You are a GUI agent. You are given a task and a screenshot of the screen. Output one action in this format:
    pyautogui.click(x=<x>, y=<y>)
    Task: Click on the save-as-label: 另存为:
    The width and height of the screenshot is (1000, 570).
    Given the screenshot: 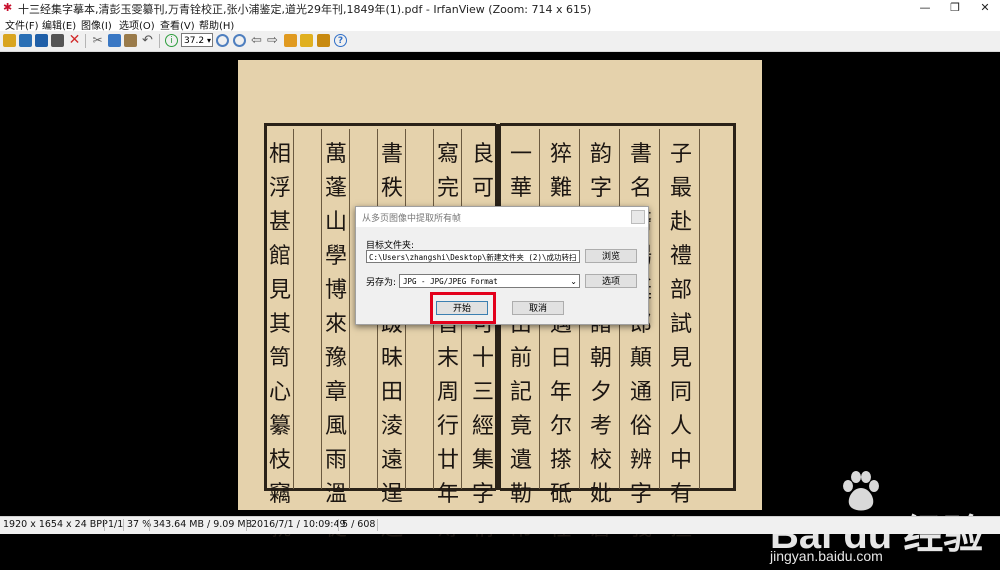 What is the action you would take?
    pyautogui.click(x=381, y=283)
    